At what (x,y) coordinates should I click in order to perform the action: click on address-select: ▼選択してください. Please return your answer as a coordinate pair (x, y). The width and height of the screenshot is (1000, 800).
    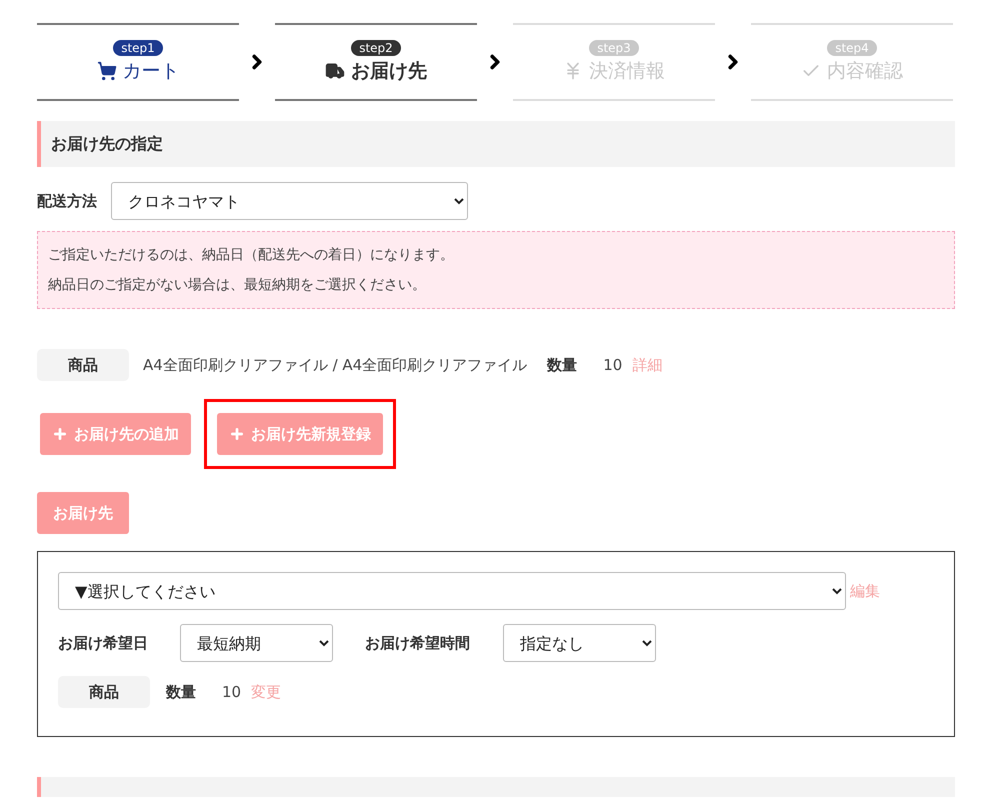
    Looking at the image, I should click on (452, 591).